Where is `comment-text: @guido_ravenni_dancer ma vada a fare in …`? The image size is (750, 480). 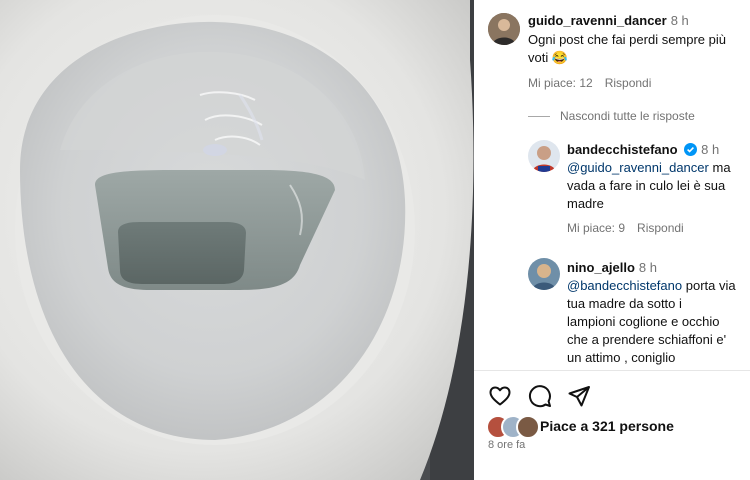
comment-text: @guido_ravenni_dancer ma vada a fare in … is located at coordinates (649, 185).